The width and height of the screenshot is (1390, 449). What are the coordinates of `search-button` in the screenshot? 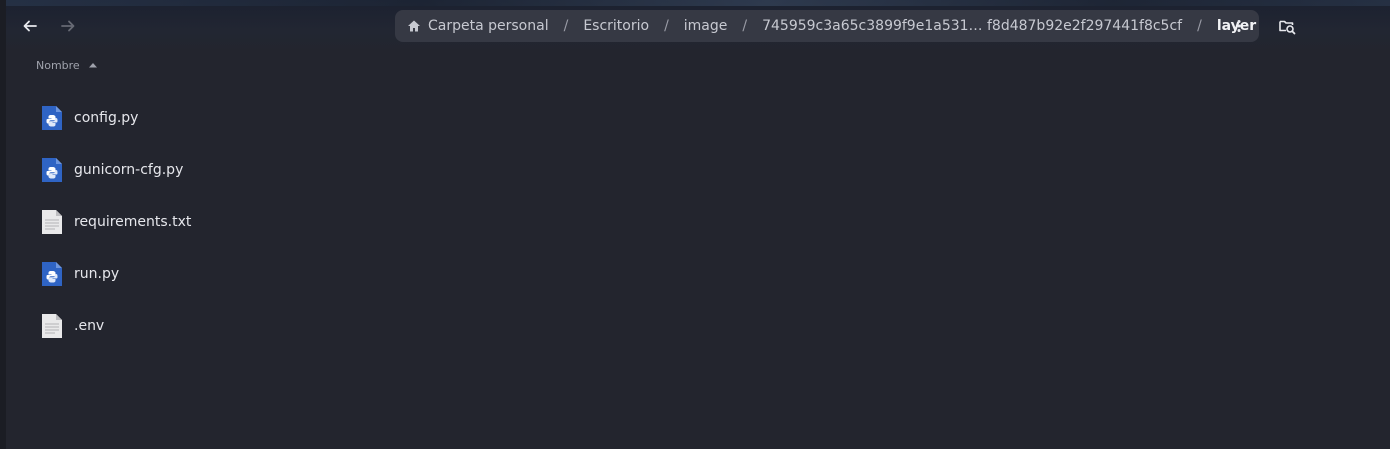 It's located at (1287, 26).